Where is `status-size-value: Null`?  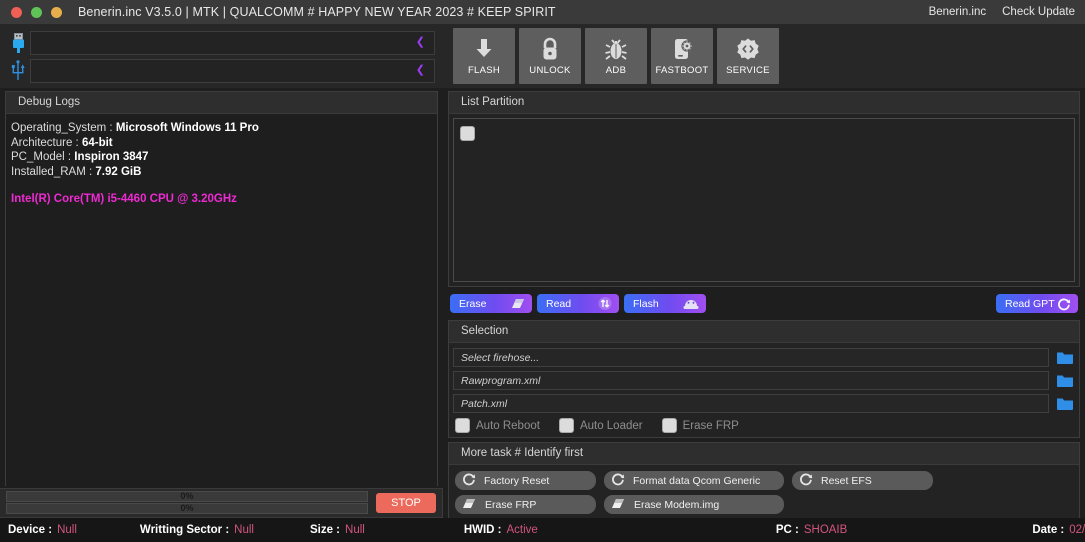 status-size-value: Null is located at coordinates (355, 530).